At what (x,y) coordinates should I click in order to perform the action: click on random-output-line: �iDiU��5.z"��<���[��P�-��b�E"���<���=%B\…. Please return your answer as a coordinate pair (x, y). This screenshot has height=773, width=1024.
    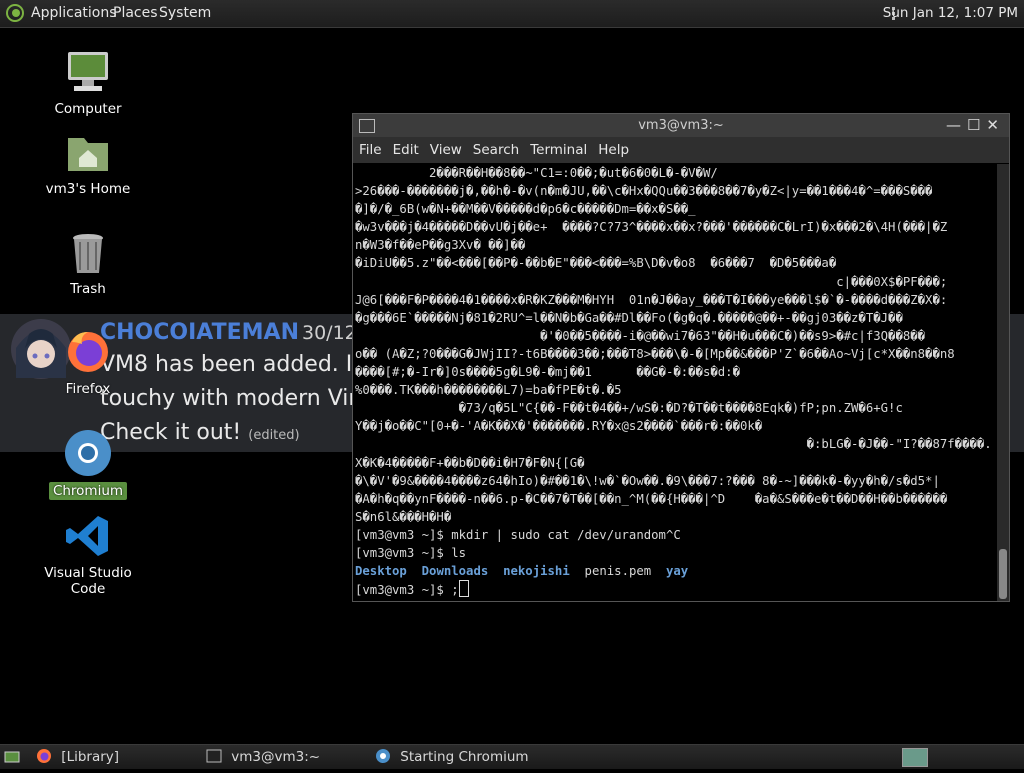
    Looking at the image, I should click on (596, 263).